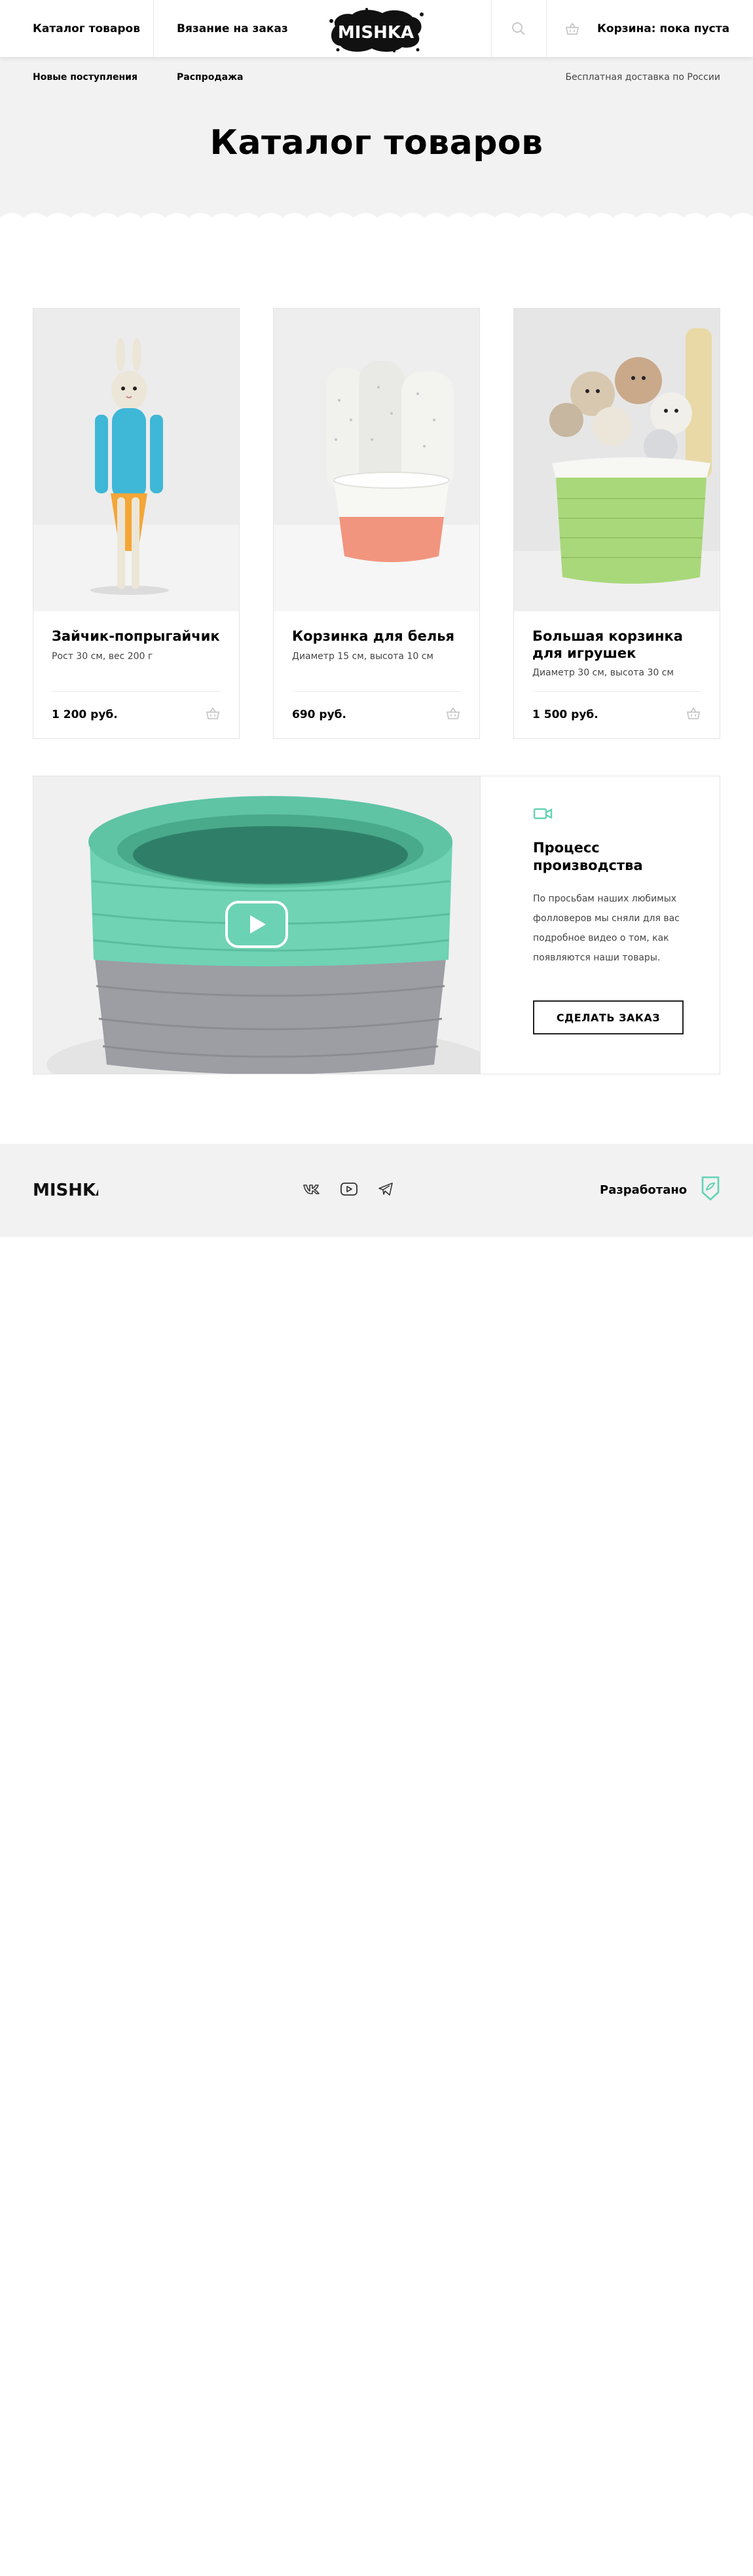 The image size is (753, 2576). I want to click on search-icon, so click(518, 28).